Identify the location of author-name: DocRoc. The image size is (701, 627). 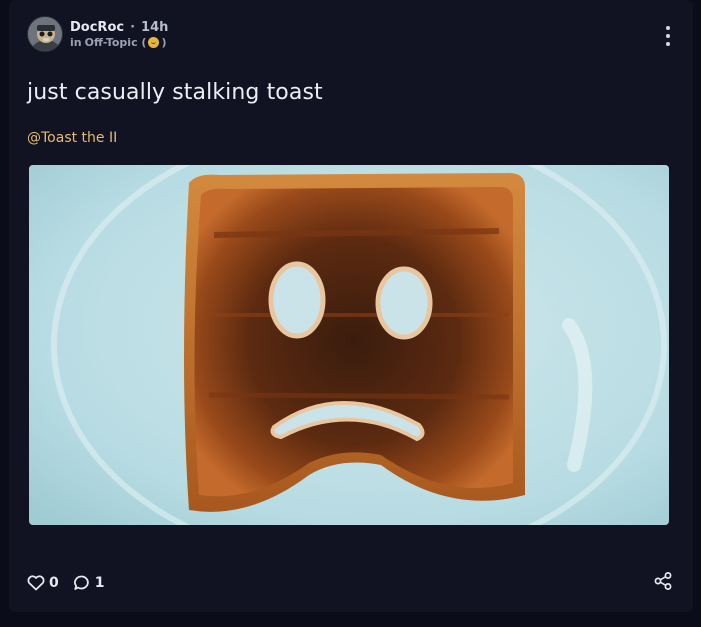
(97, 27).